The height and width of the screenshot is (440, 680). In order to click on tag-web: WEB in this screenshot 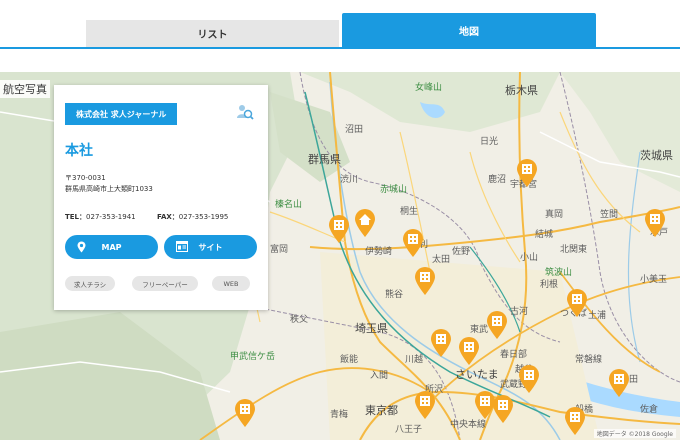, I will do `click(231, 283)`.